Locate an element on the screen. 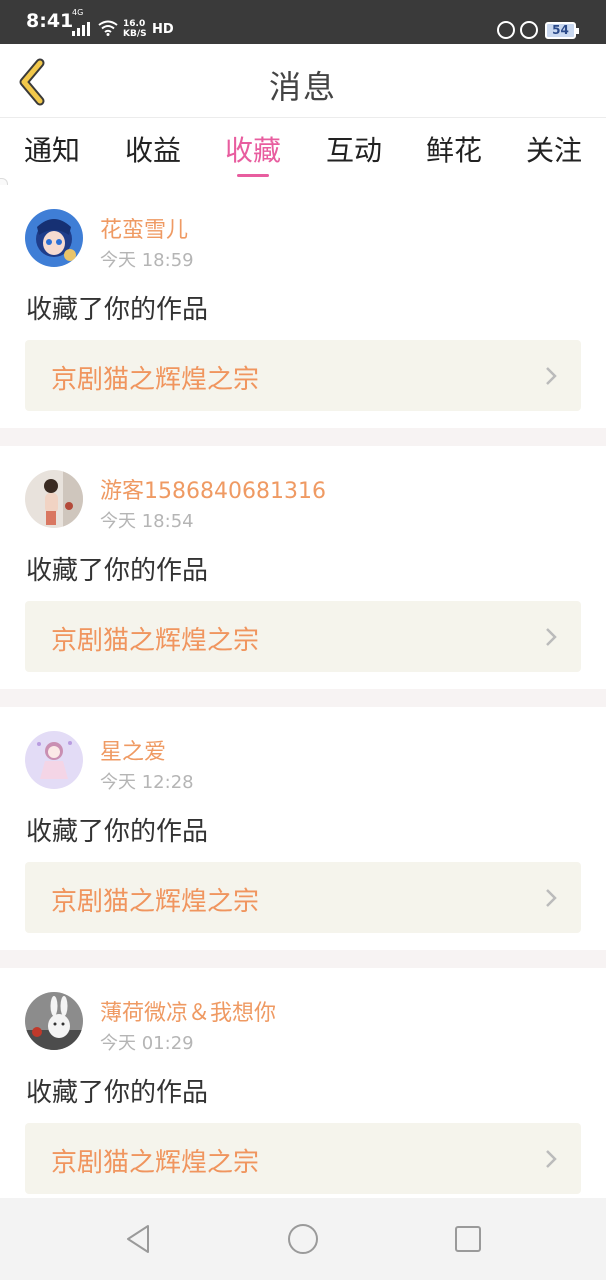  speed-unit: KB/S is located at coordinates (135, 34).